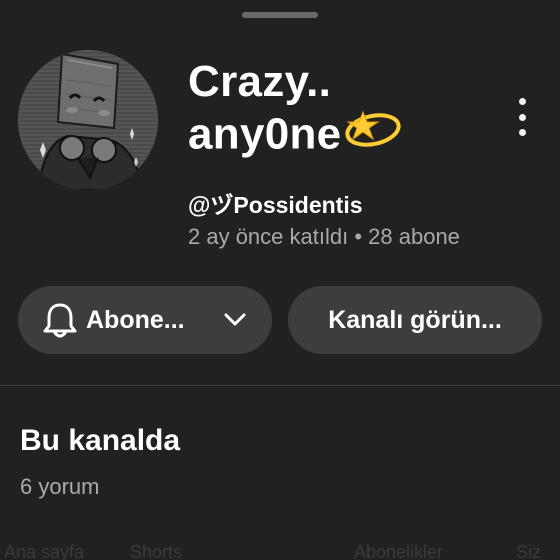  I want to click on channel-title: Crazy.. any0ne, so click(295, 111).